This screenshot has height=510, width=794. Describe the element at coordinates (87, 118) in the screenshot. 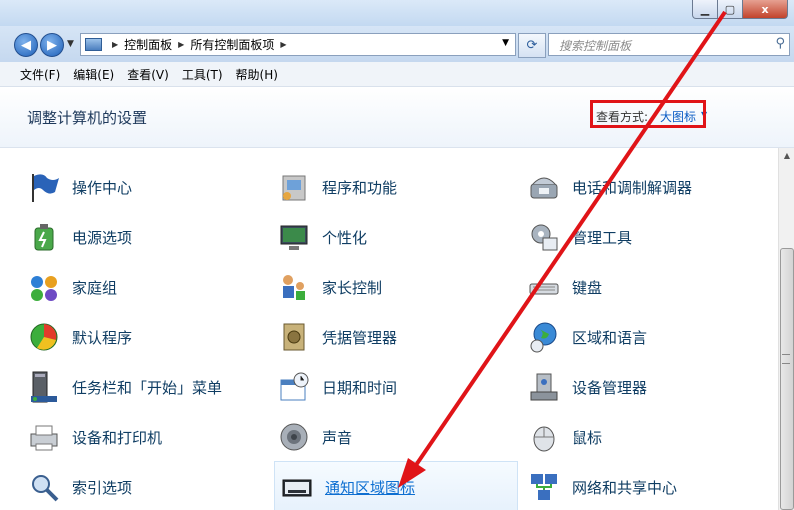

I see `page-title: 调整计算机的设置` at that location.